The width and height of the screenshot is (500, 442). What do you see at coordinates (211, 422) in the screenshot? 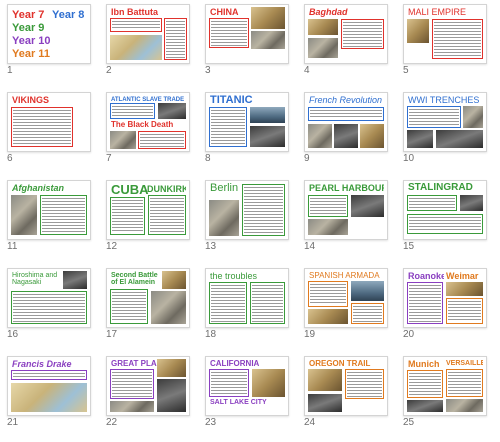
I see `slide-number: 23` at bounding box center [211, 422].